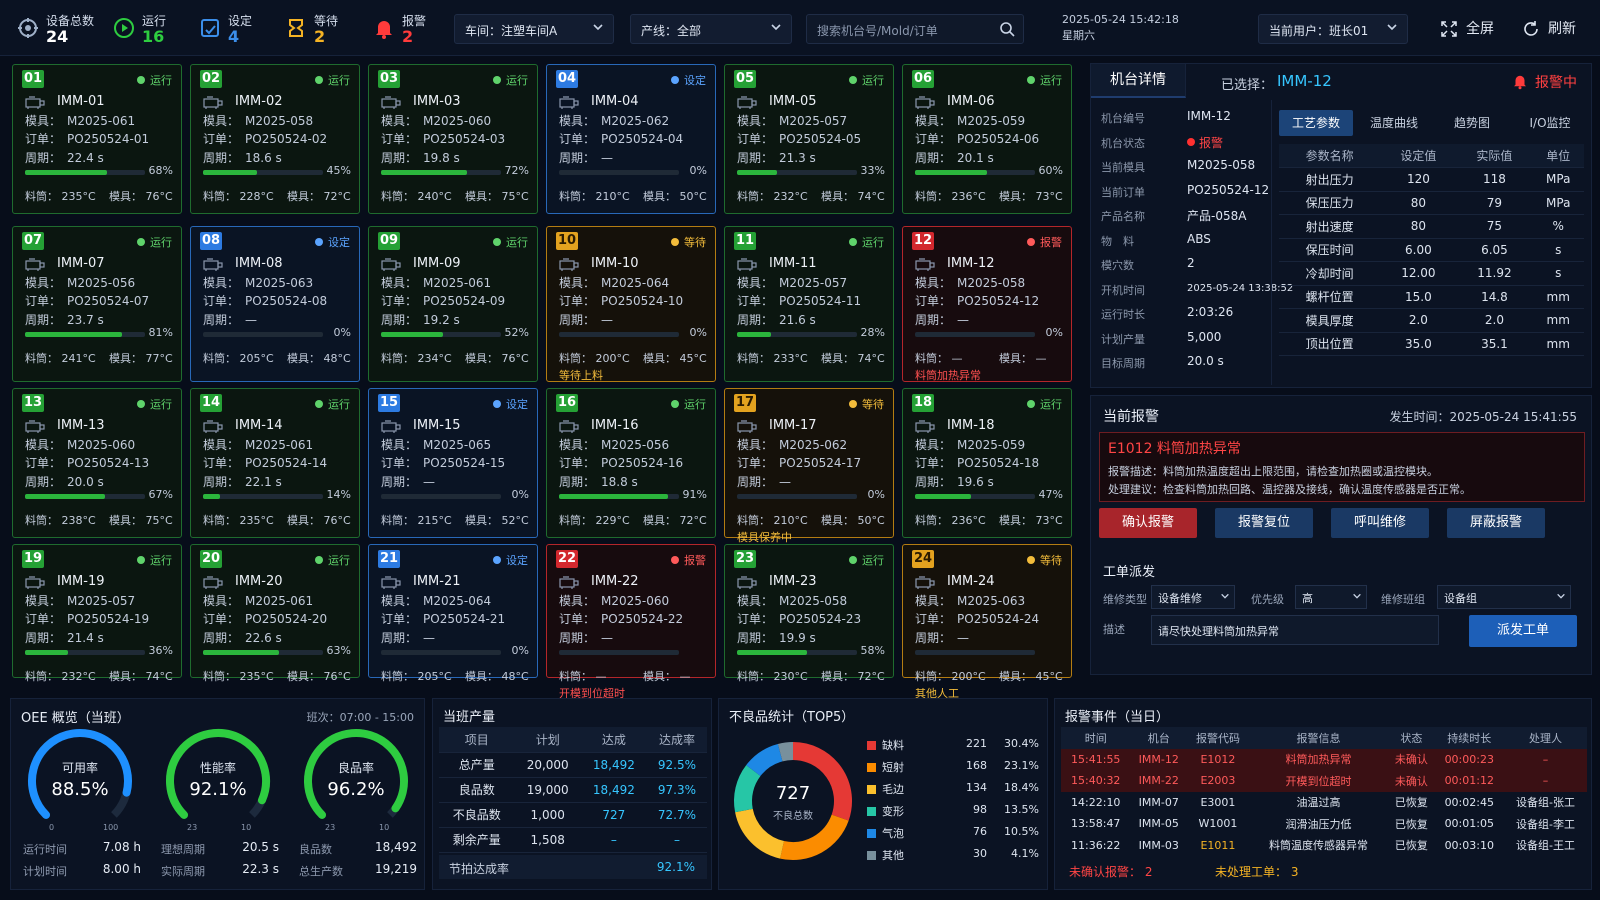  Describe the element at coordinates (384, 30) in the screenshot. I see `alarm-bell-icon` at that location.